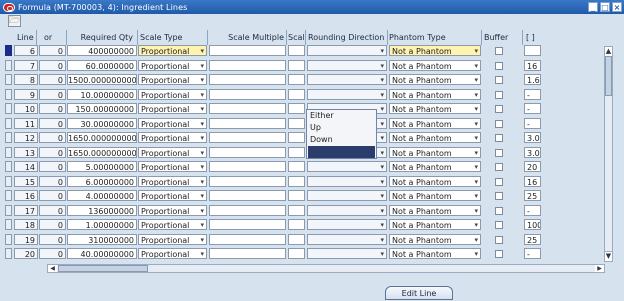 The image size is (624, 301). Describe the element at coordinates (102, 79) in the screenshot. I see `cell-required-qty: 1500.000000000` at that location.